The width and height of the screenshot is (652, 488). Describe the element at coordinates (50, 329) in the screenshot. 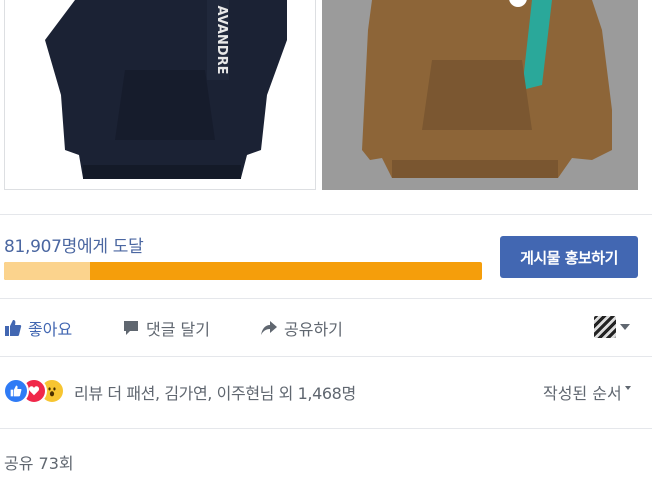

I see `like-label: 좋아요` at that location.